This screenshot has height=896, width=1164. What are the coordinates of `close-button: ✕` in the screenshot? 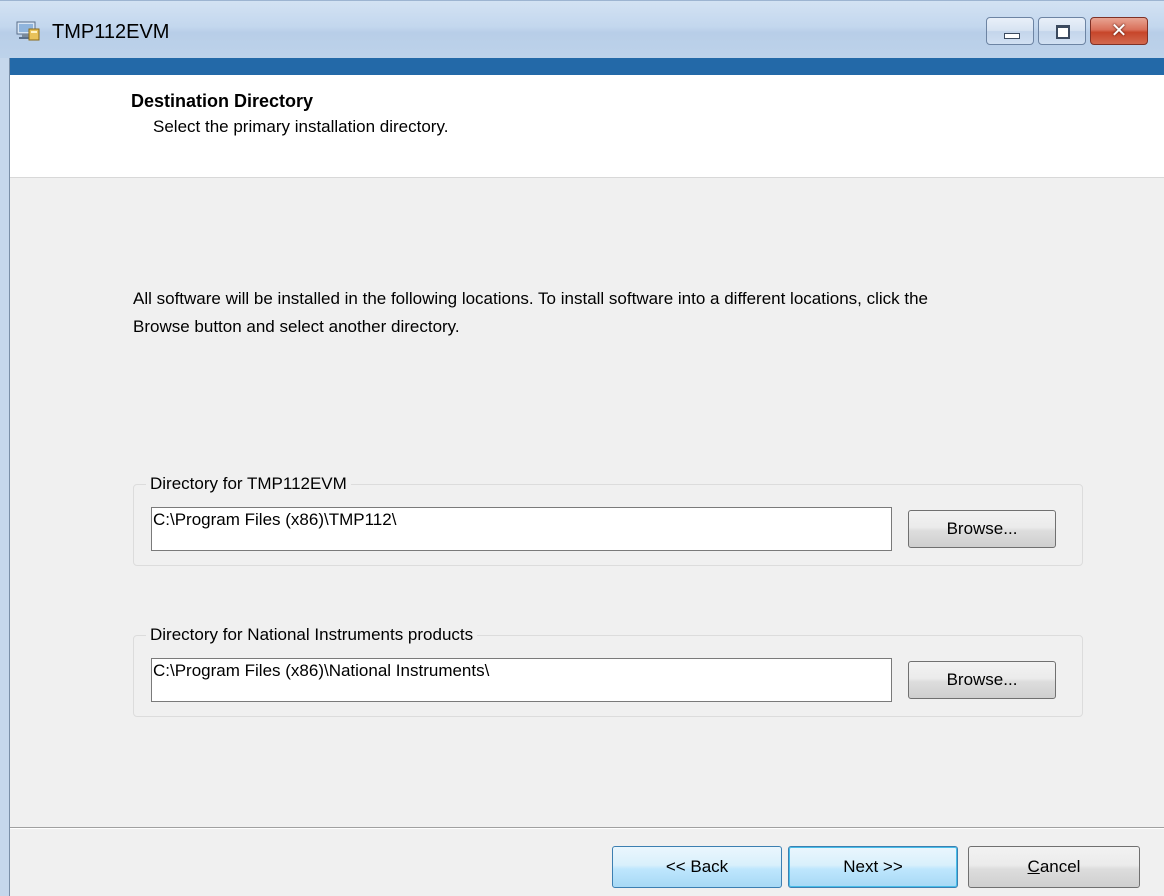 It's located at (1119, 31).